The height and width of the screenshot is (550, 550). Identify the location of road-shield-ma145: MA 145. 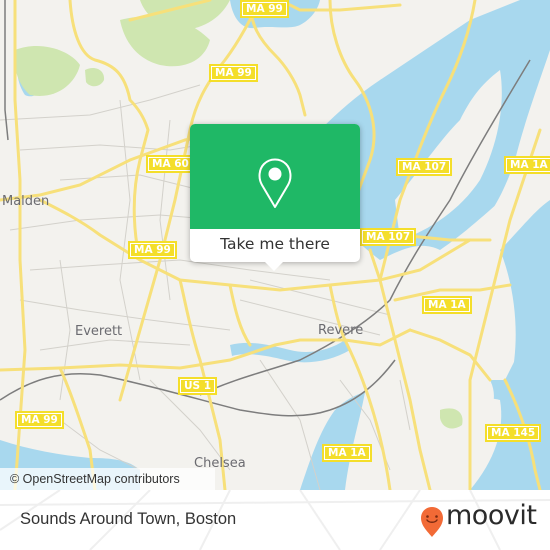
(513, 433).